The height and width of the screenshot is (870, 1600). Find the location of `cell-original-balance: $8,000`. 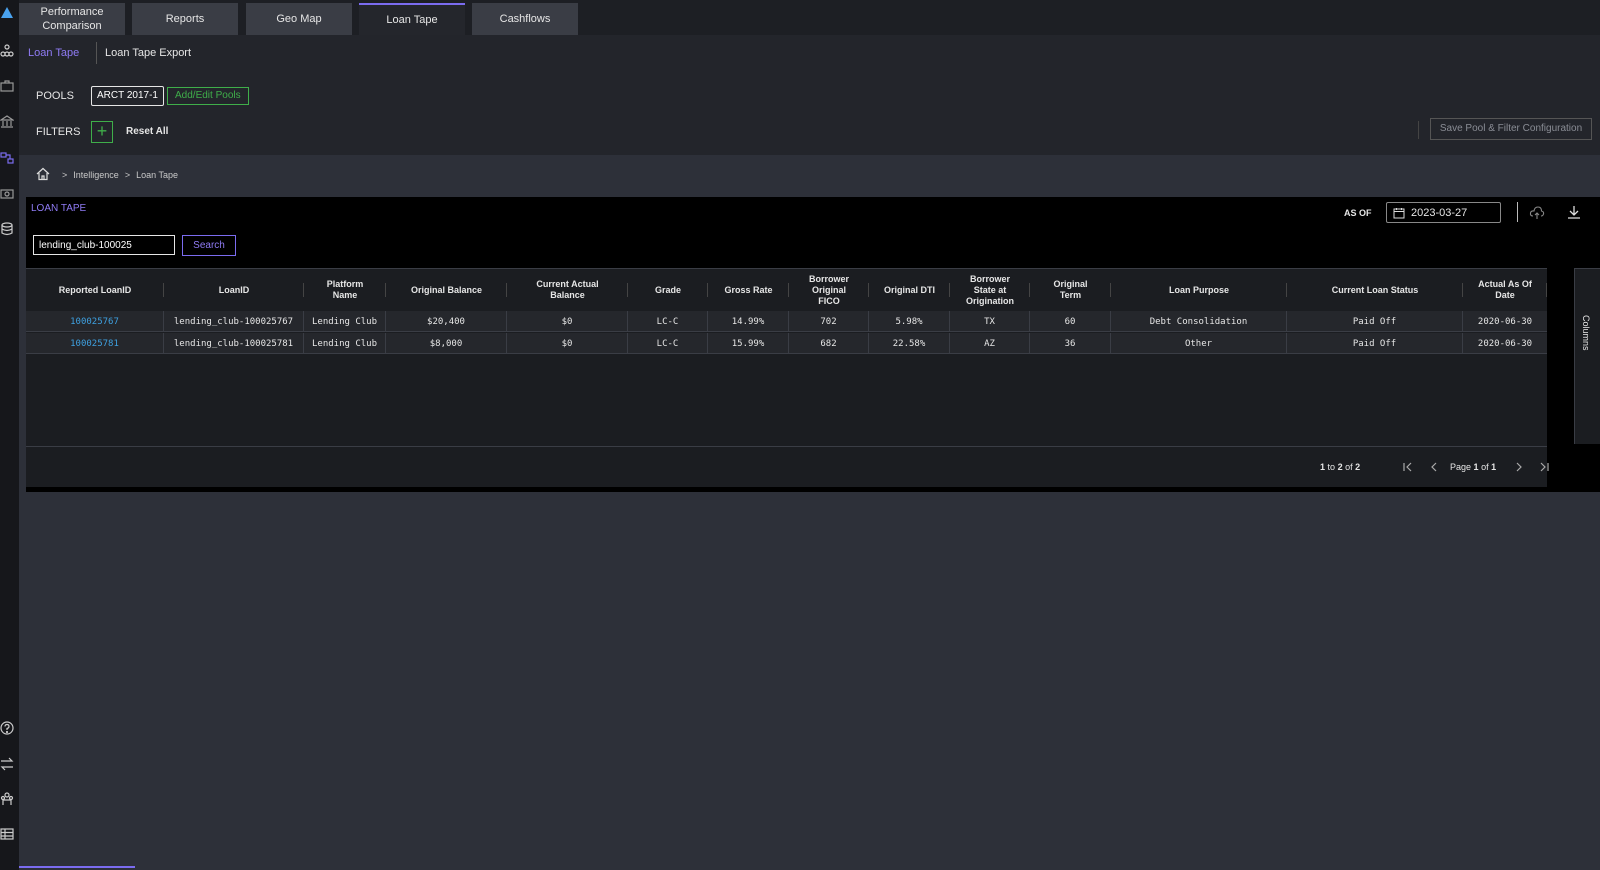

cell-original-balance: $8,000 is located at coordinates (446, 343).